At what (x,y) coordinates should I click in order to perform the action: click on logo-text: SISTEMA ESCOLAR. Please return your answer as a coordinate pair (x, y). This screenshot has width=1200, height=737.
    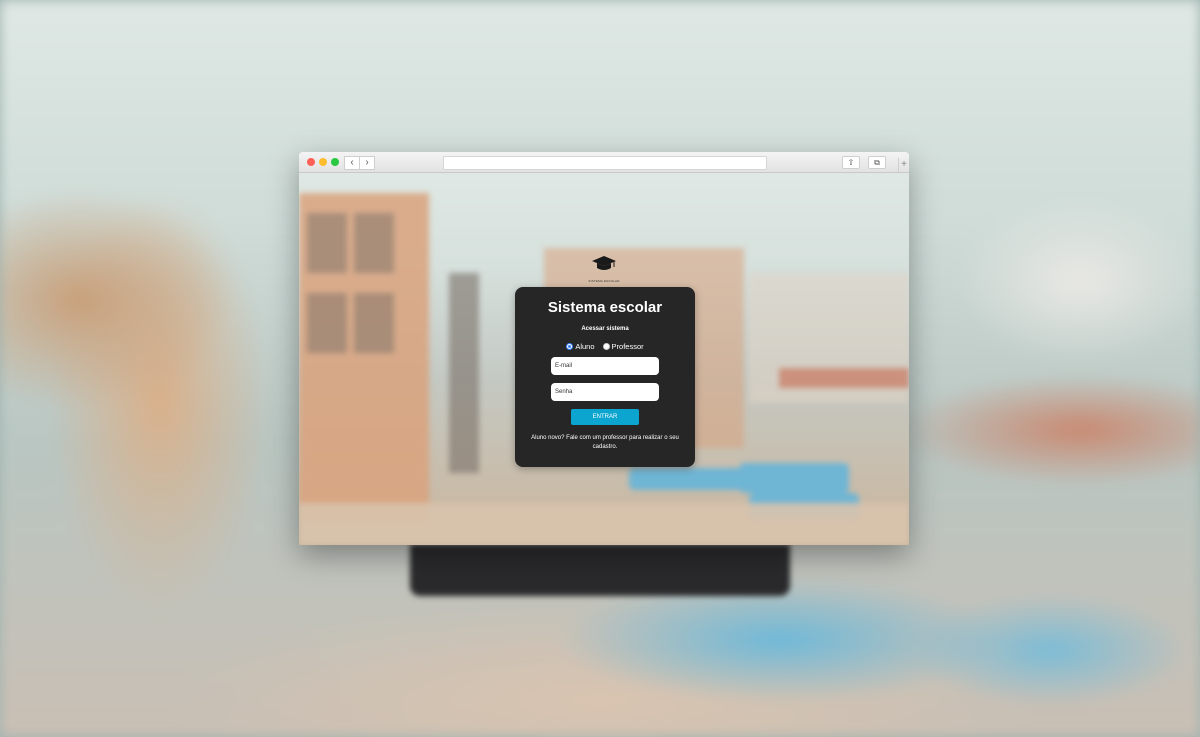
    Looking at the image, I should click on (604, 281).